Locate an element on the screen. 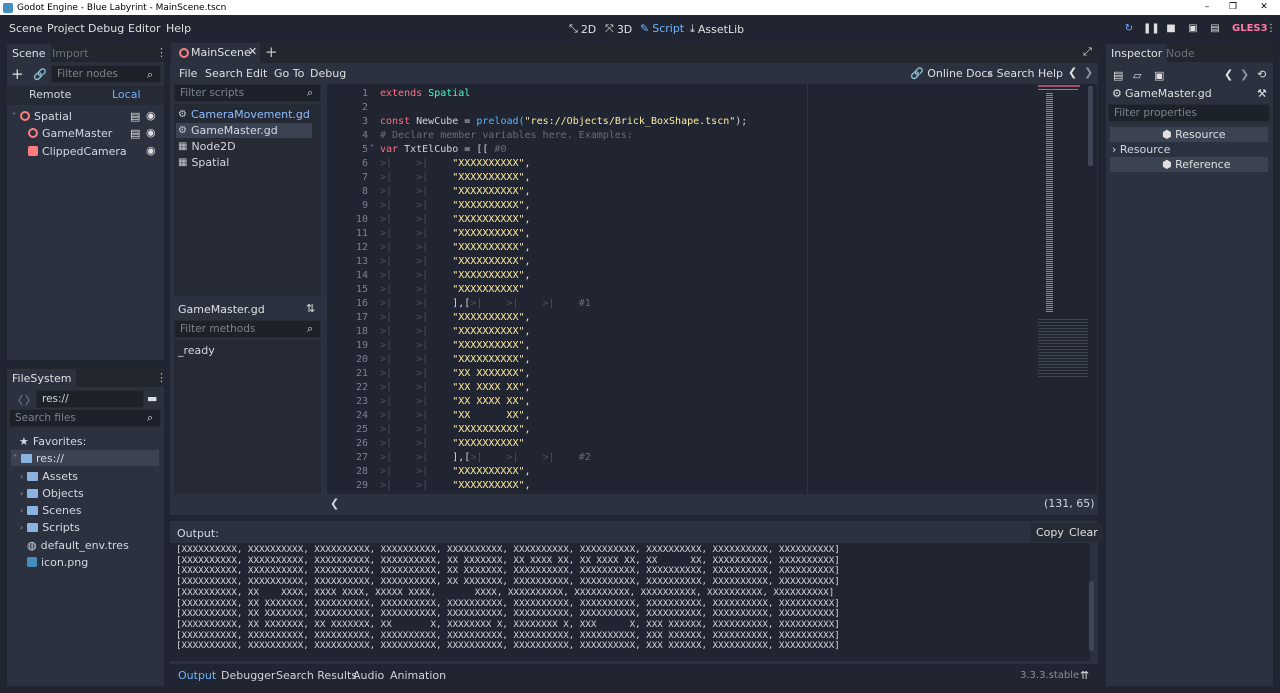 Image resolution: width=1280 pixels, height=693 pixels. script-menu-edit: Edit is located at coordinates (256, 73).